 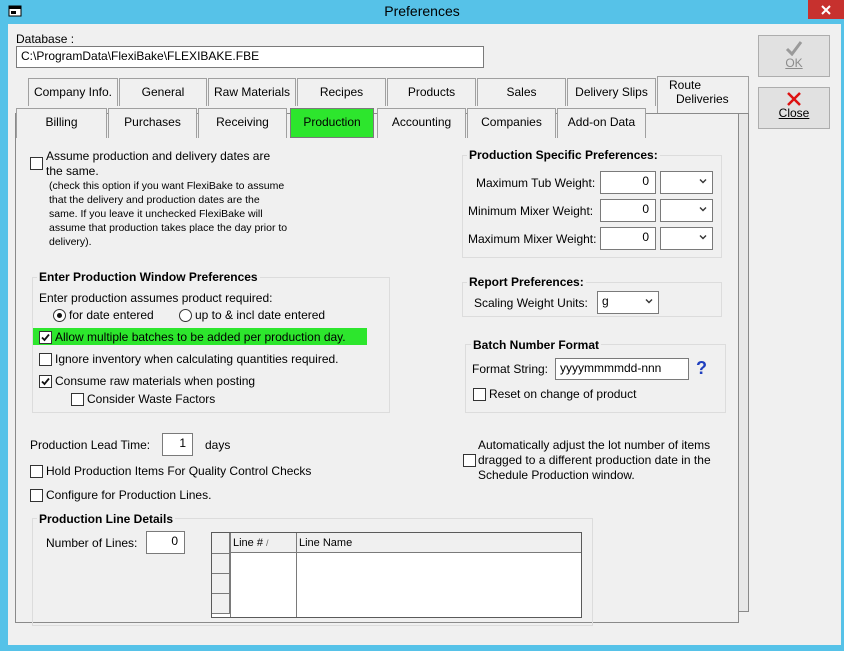 I want to click on max-tub-weight-field: 0, so click(x=628, y=182).